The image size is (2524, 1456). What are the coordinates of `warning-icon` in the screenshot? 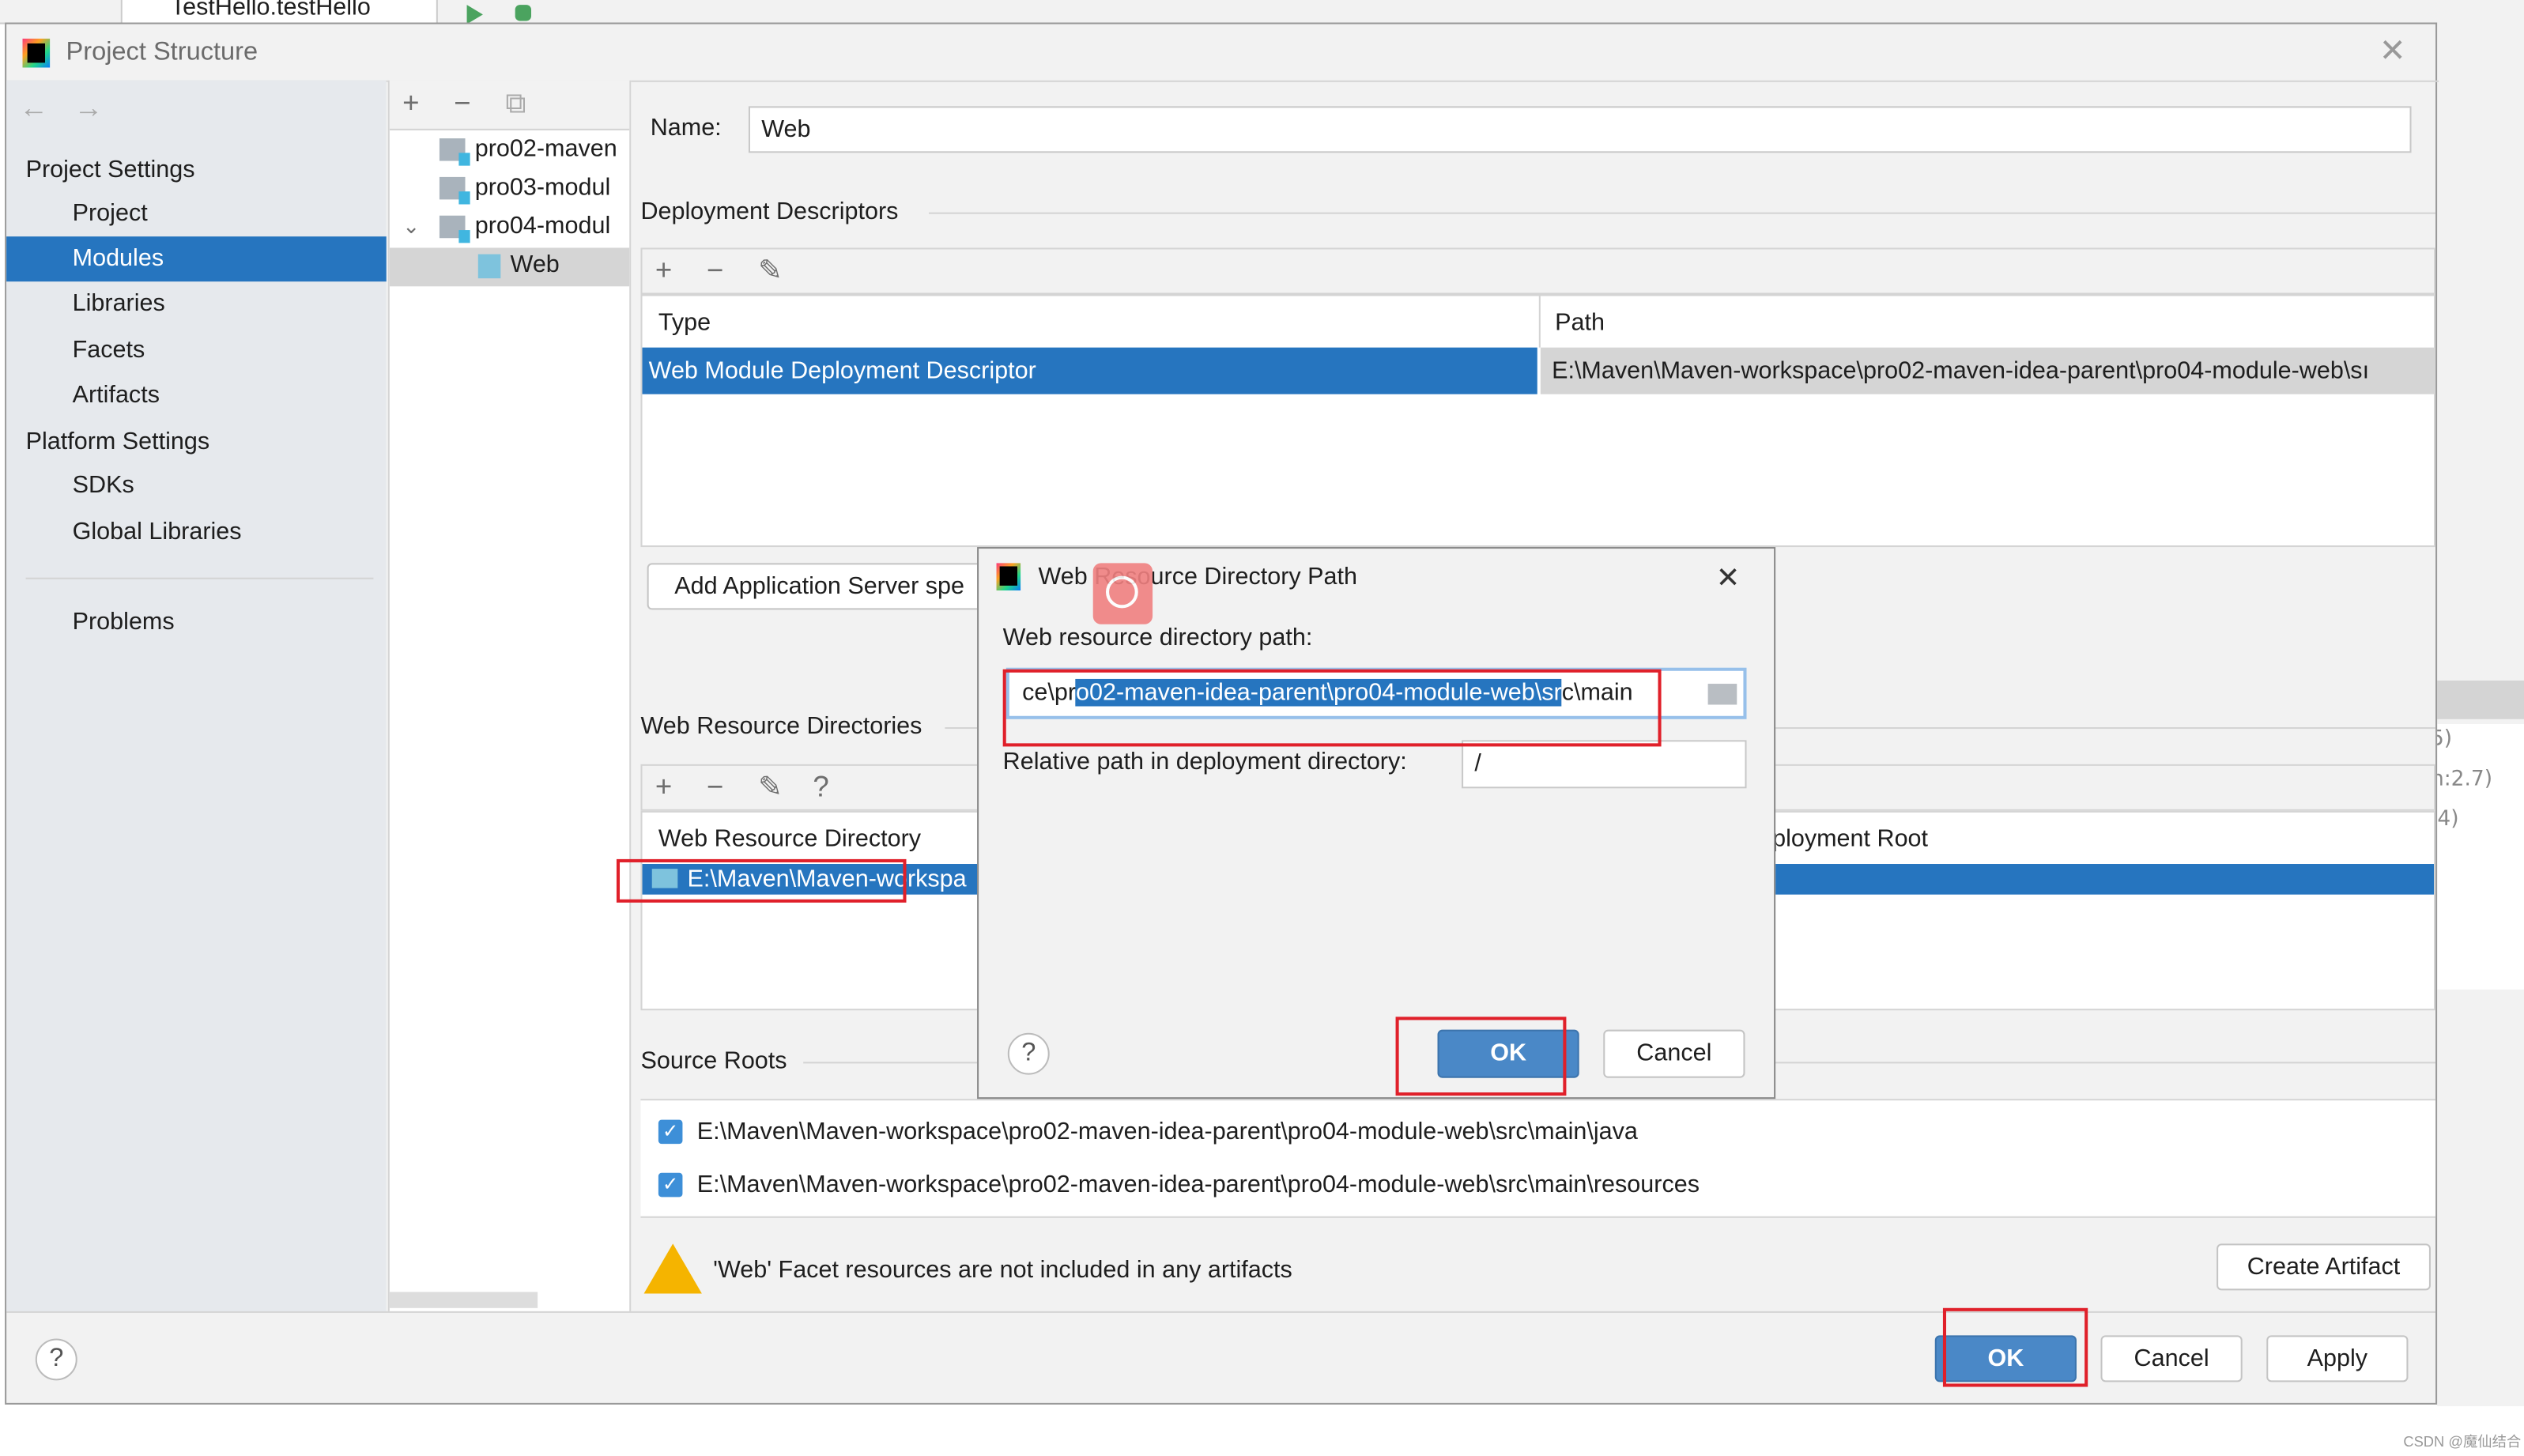 It's located at (672, 1268).